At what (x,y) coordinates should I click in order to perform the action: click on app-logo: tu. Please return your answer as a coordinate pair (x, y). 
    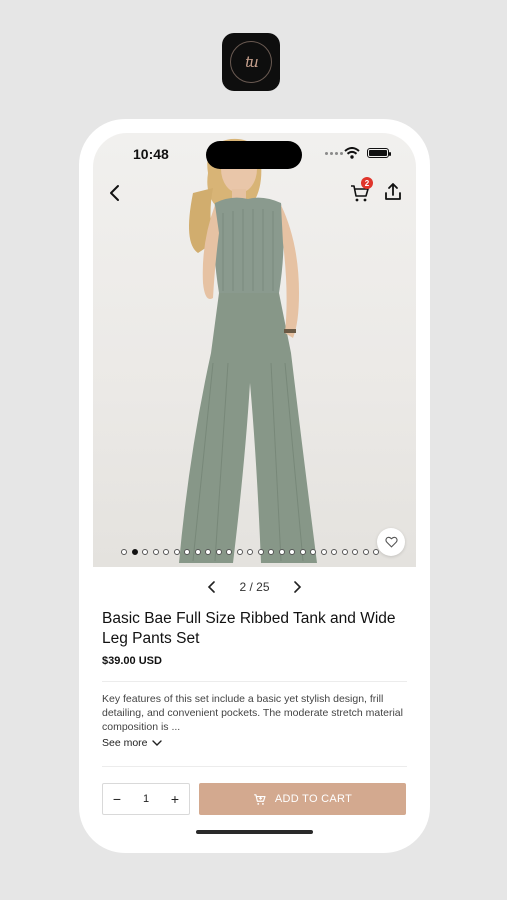
    Looking at the image, I should click on (251, 62).